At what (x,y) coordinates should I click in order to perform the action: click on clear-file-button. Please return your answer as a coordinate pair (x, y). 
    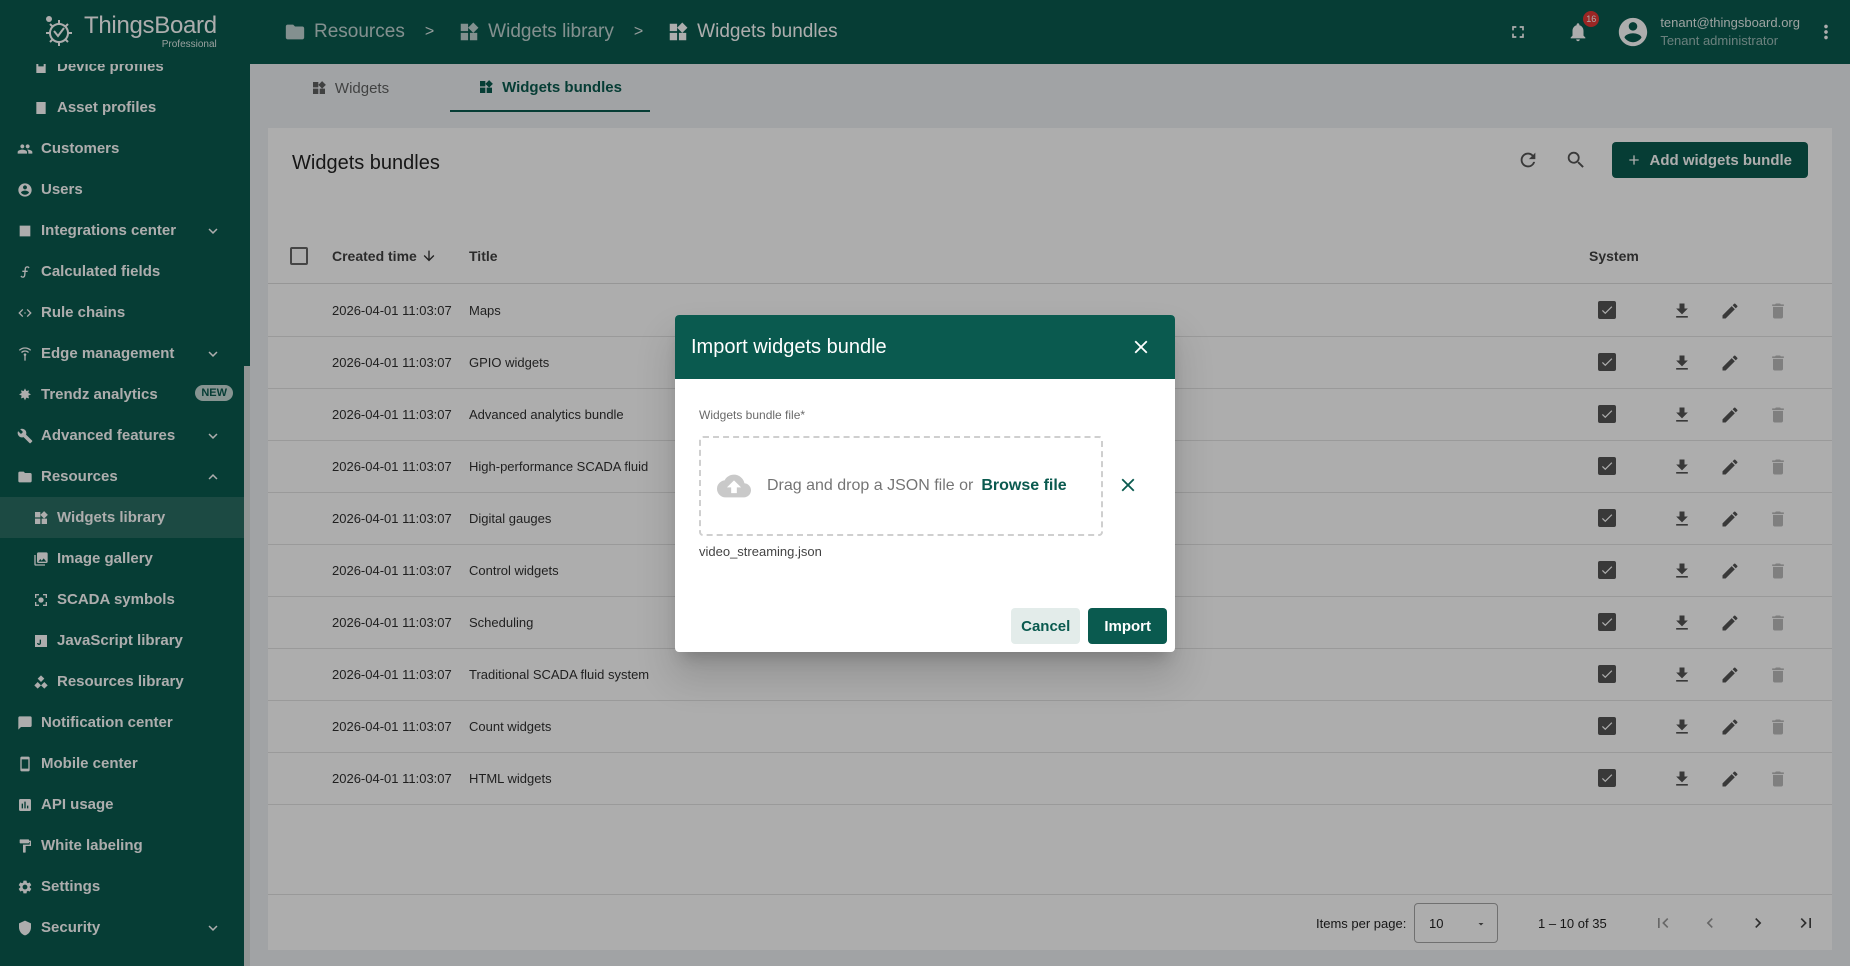
    Looking at the image, I should click on (1128, 485).